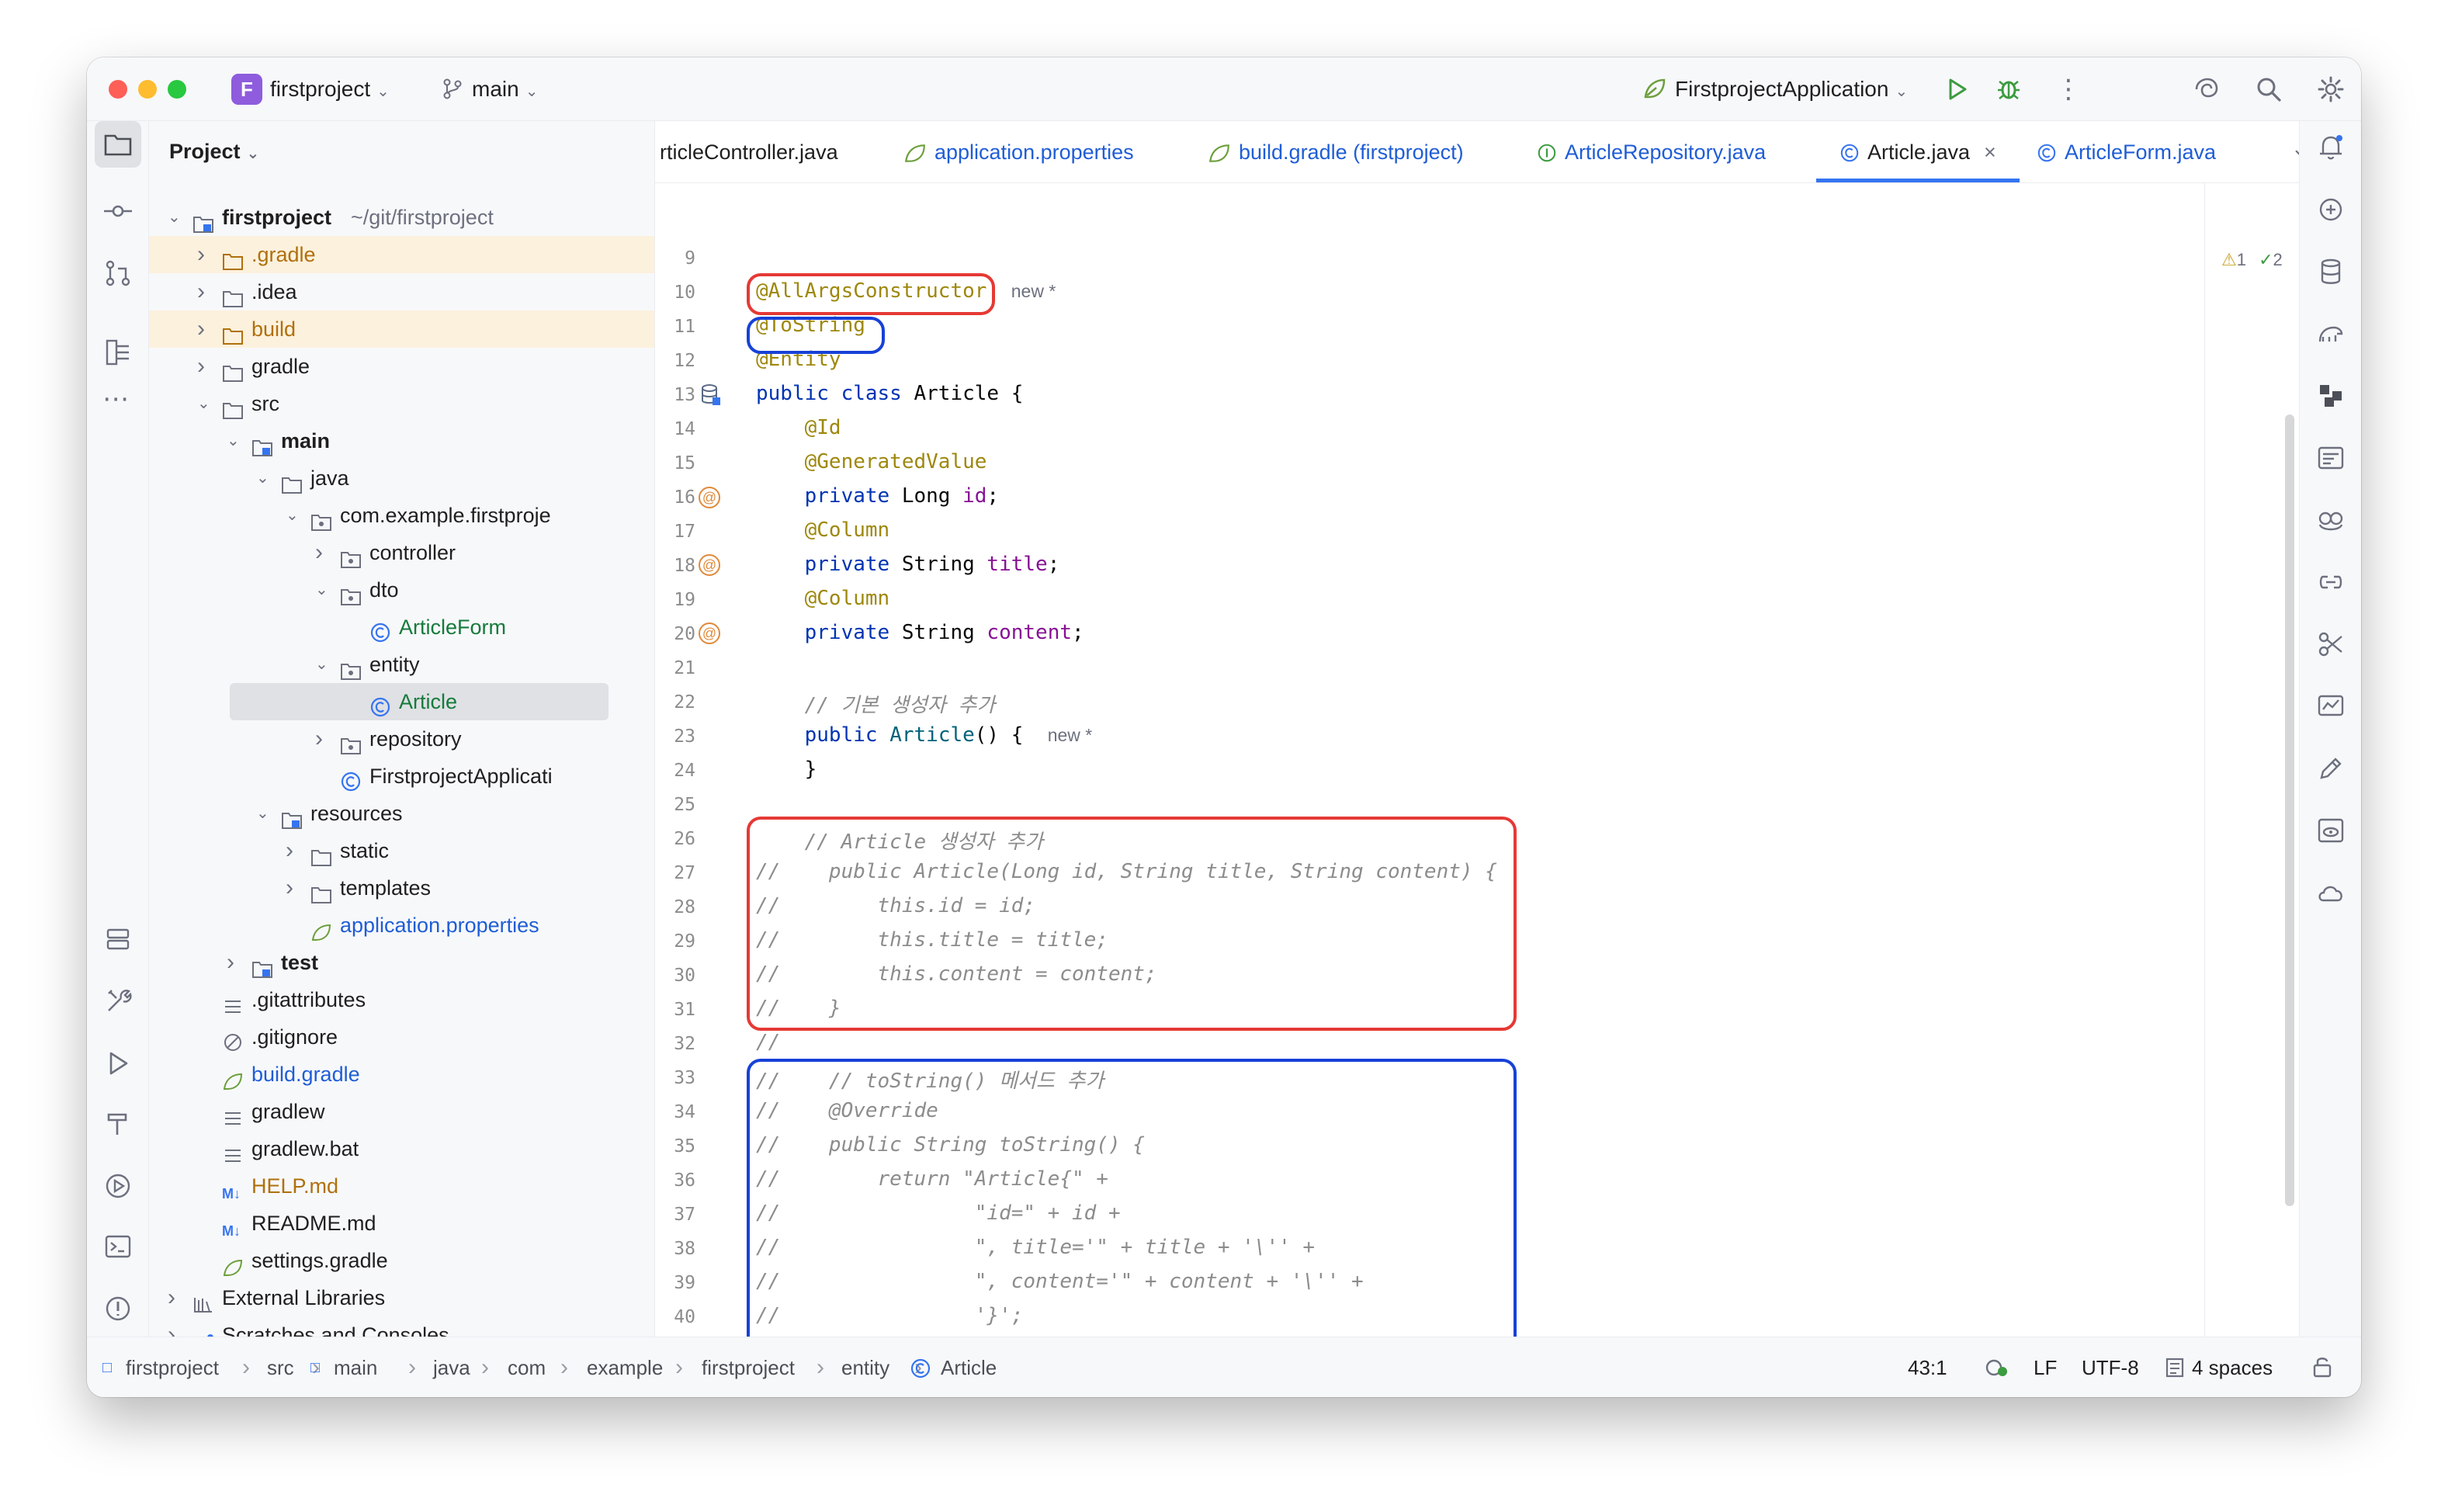 Image resolution: width=2448 pixels, height=1512 pixels. What do you see at coordinates (1956, 89) in the screenshot?
I see `run-icon` at bounding box center [1956, 89].